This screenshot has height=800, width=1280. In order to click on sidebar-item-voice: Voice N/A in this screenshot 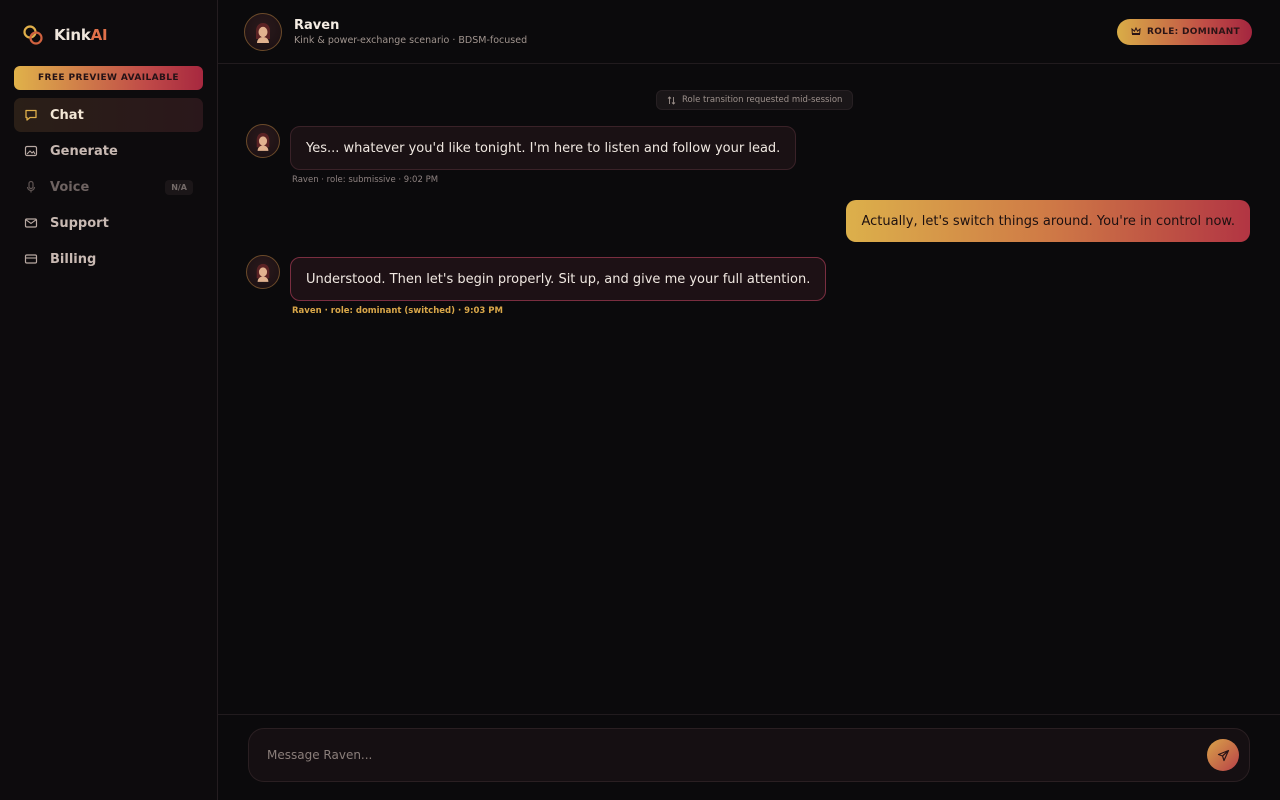, I will do `click(108, 187)`.